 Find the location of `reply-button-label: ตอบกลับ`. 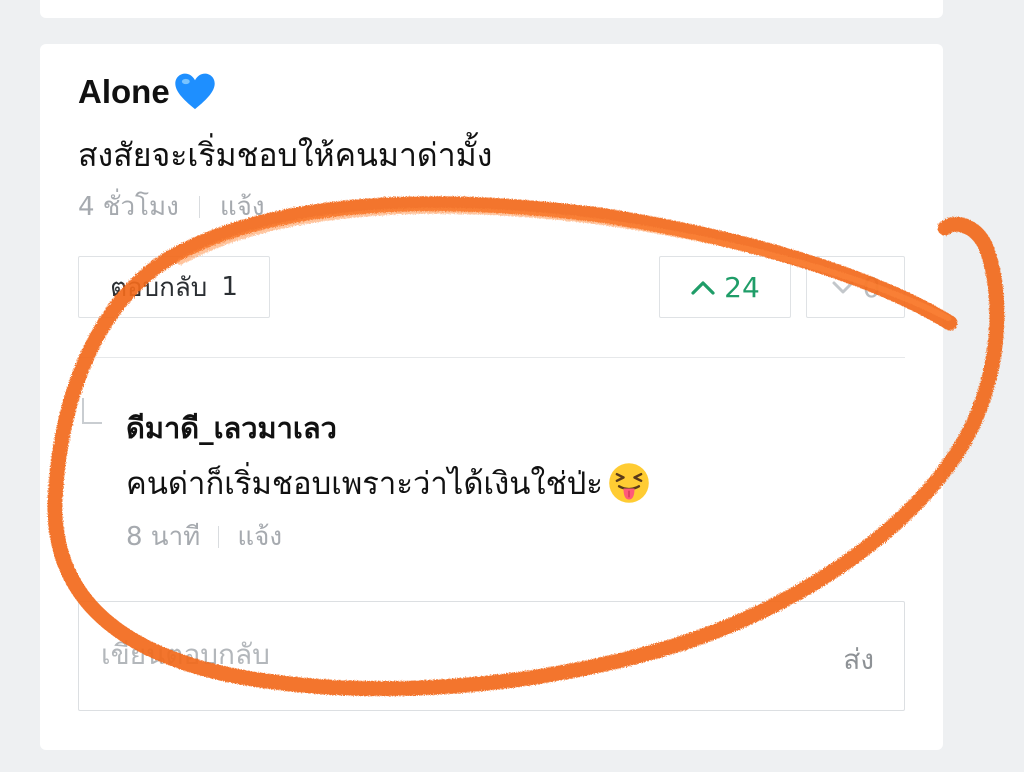

reply-button-label: ตอบกลับ is located at coordinates (159, 287).